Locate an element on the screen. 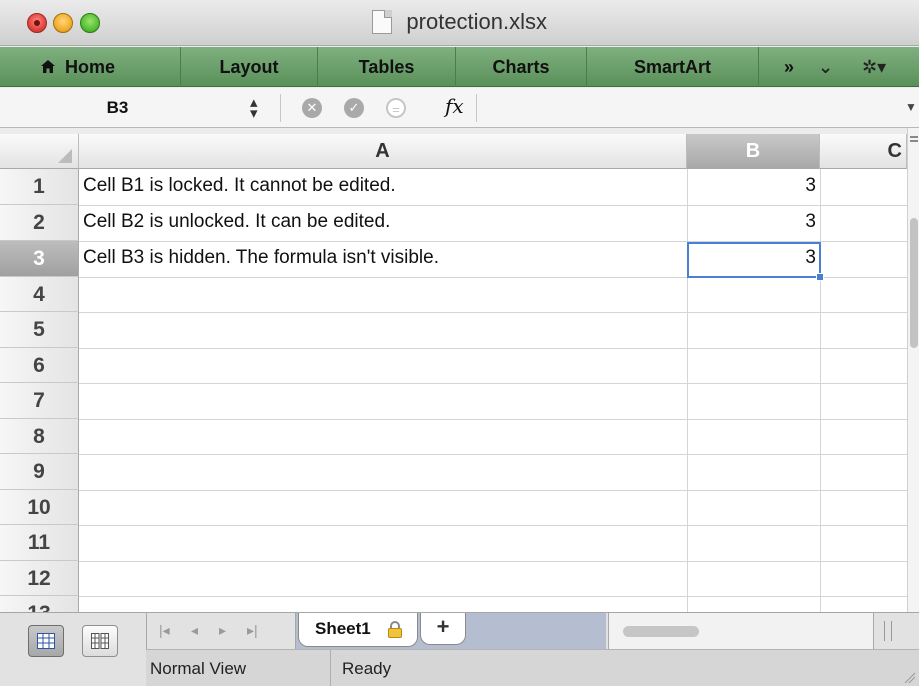  status-view-mode: Normal View is located at coordinates (198, 668).